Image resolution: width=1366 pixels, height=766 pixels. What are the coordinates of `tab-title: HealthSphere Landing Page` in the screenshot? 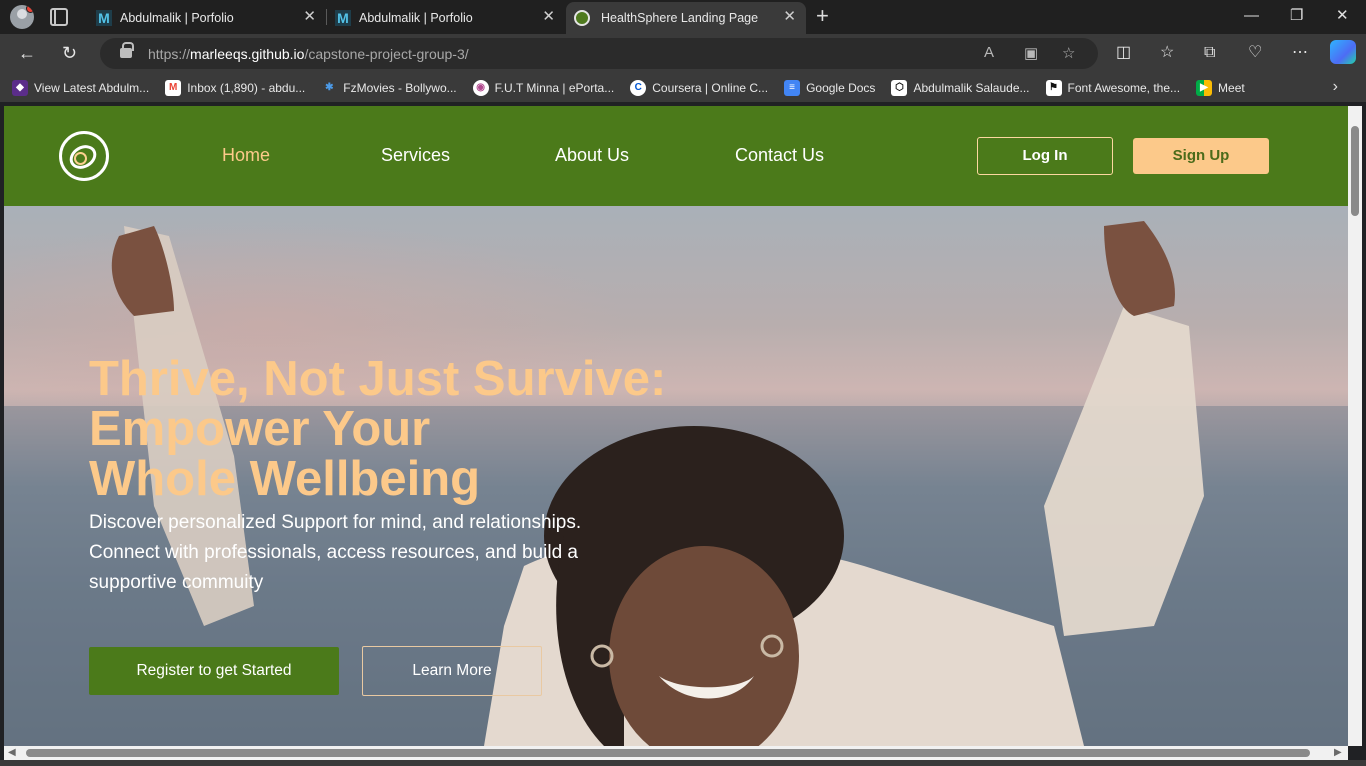 It's located at (680, 18).